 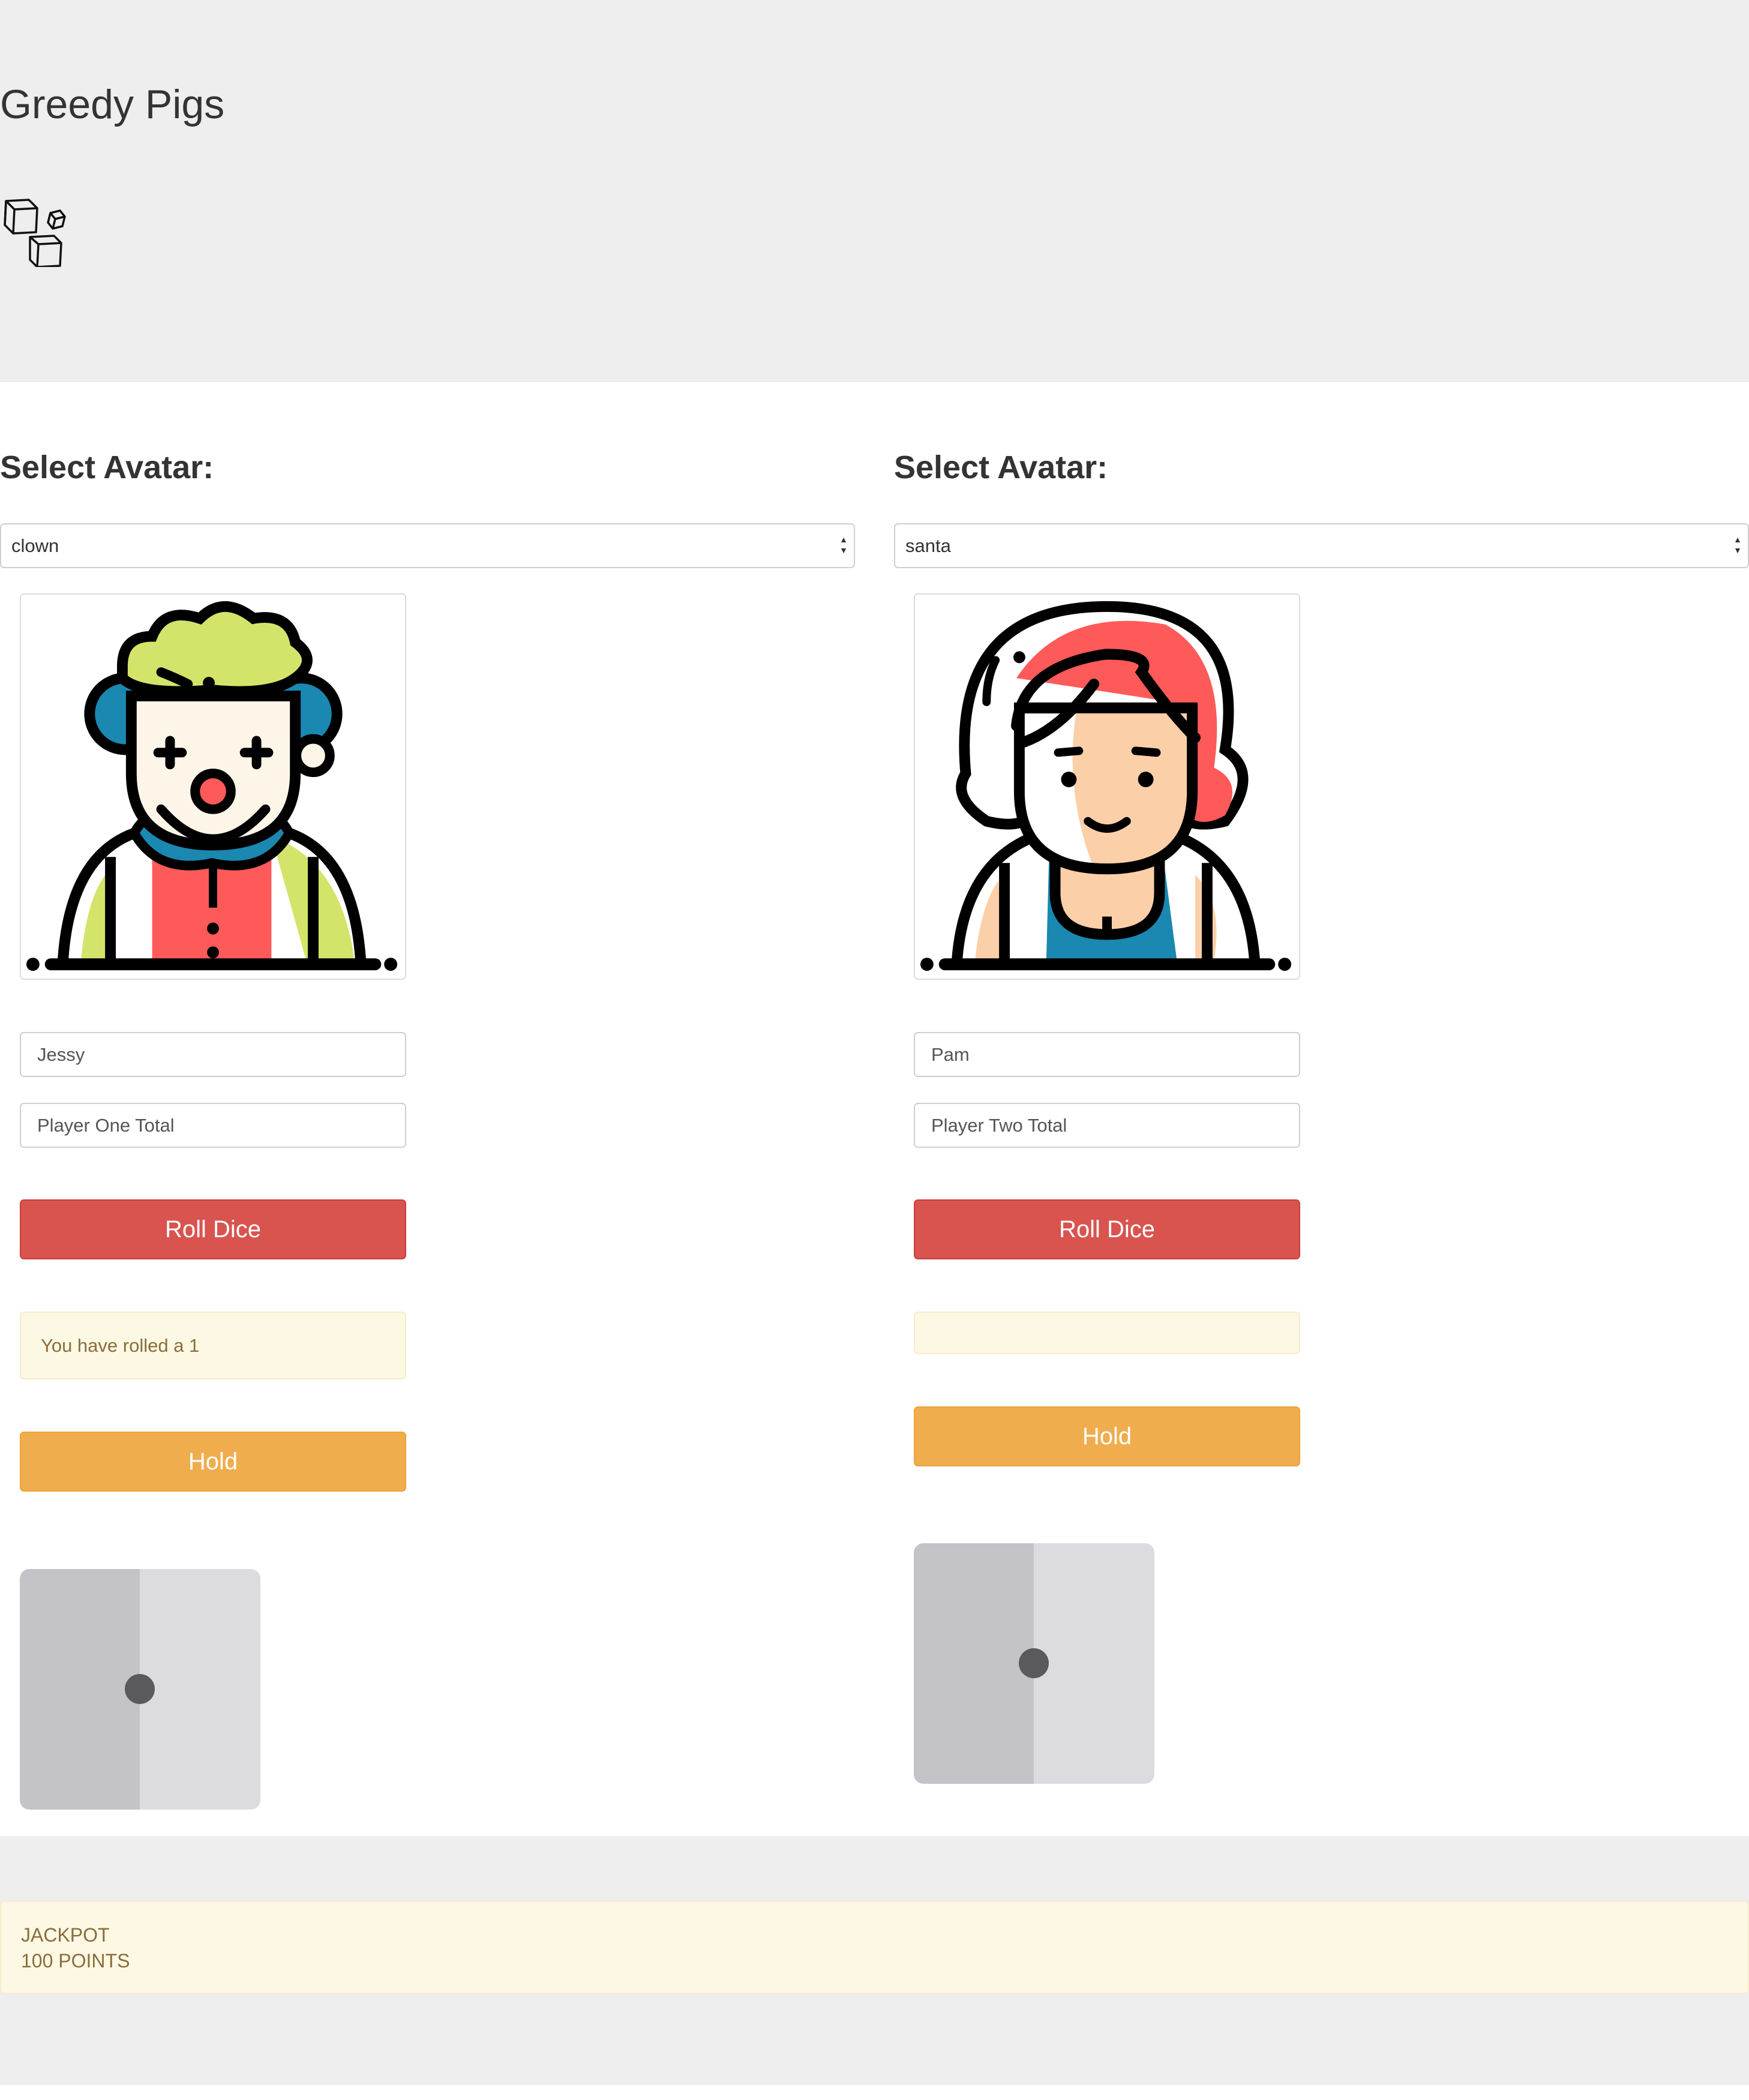 What do you see at coordinates (874, 1947) in the screenshot?
I see `jackpot-panel: JACKPOT 100 POINTS` at bounding box center [874, 1947].